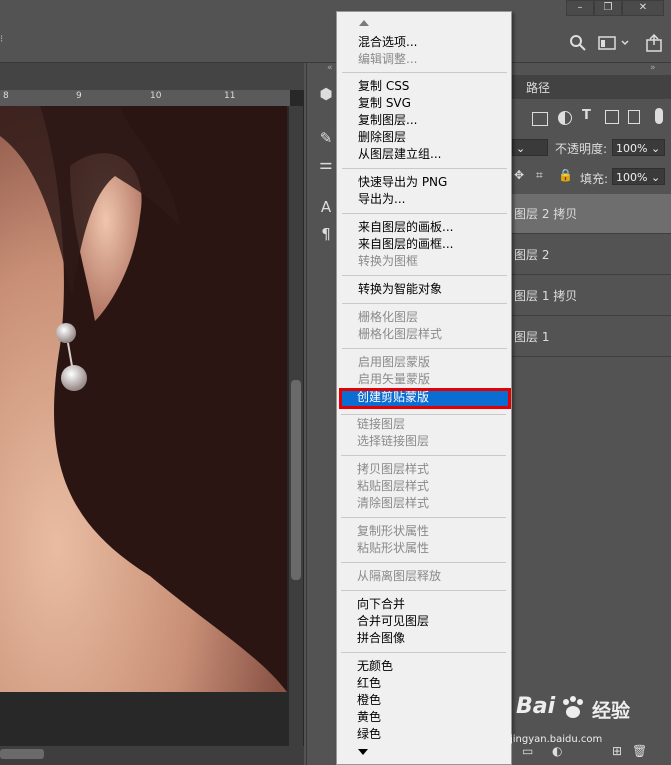 The image size is (671, 765). Describe the element at coordinates (546, 214) in the screenshot. I see `layer-name: 图层 2 拷贝` at that location.